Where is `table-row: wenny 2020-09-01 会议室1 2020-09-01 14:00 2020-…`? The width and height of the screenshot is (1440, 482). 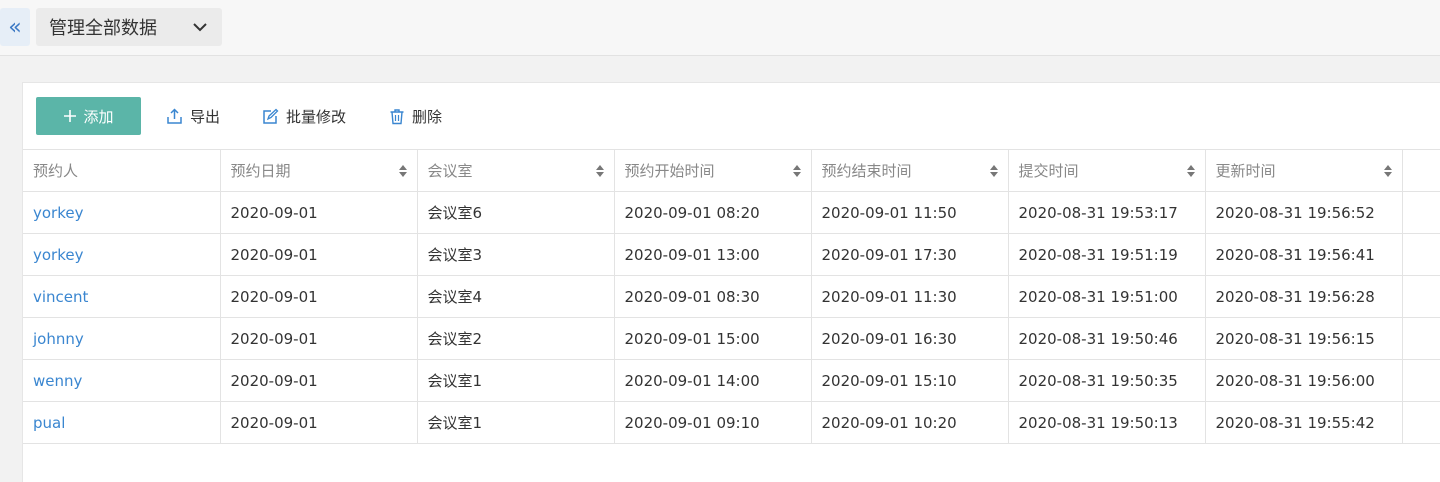 table-row: wenny 2020-09-01 会议室1 2020-09-01 14:00 2020-… is located at coordinates (731, 380).